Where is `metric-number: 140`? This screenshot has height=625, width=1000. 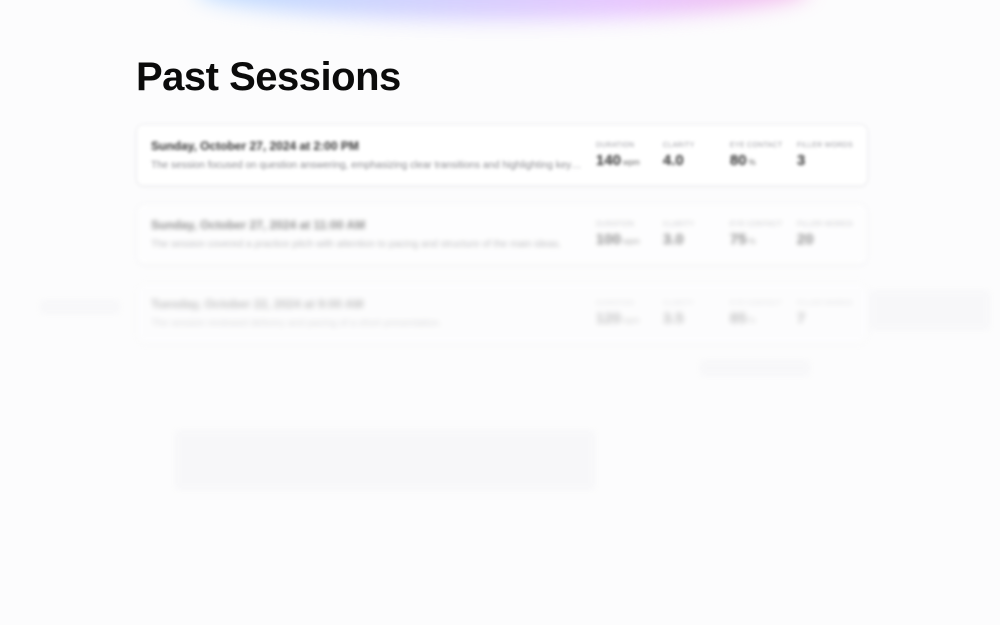 metric-number: 140 is located at coordinates (608, 160).